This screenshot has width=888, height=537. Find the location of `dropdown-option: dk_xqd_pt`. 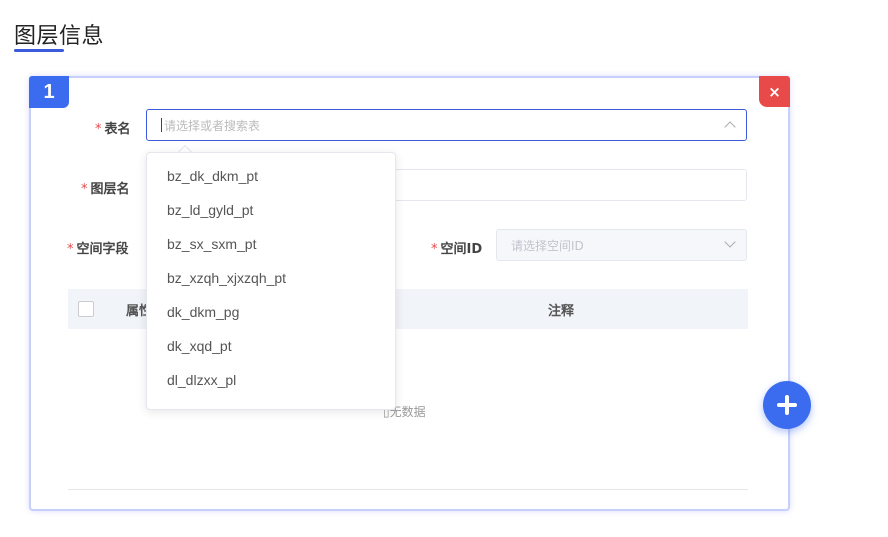

dropdown-option: dk_xqd_pt is located at coordinates (271, 346).